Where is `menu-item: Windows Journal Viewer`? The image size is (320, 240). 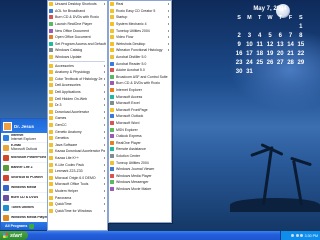
menu-item: Windows Journal Viewer is located at coordinates (140, 169).